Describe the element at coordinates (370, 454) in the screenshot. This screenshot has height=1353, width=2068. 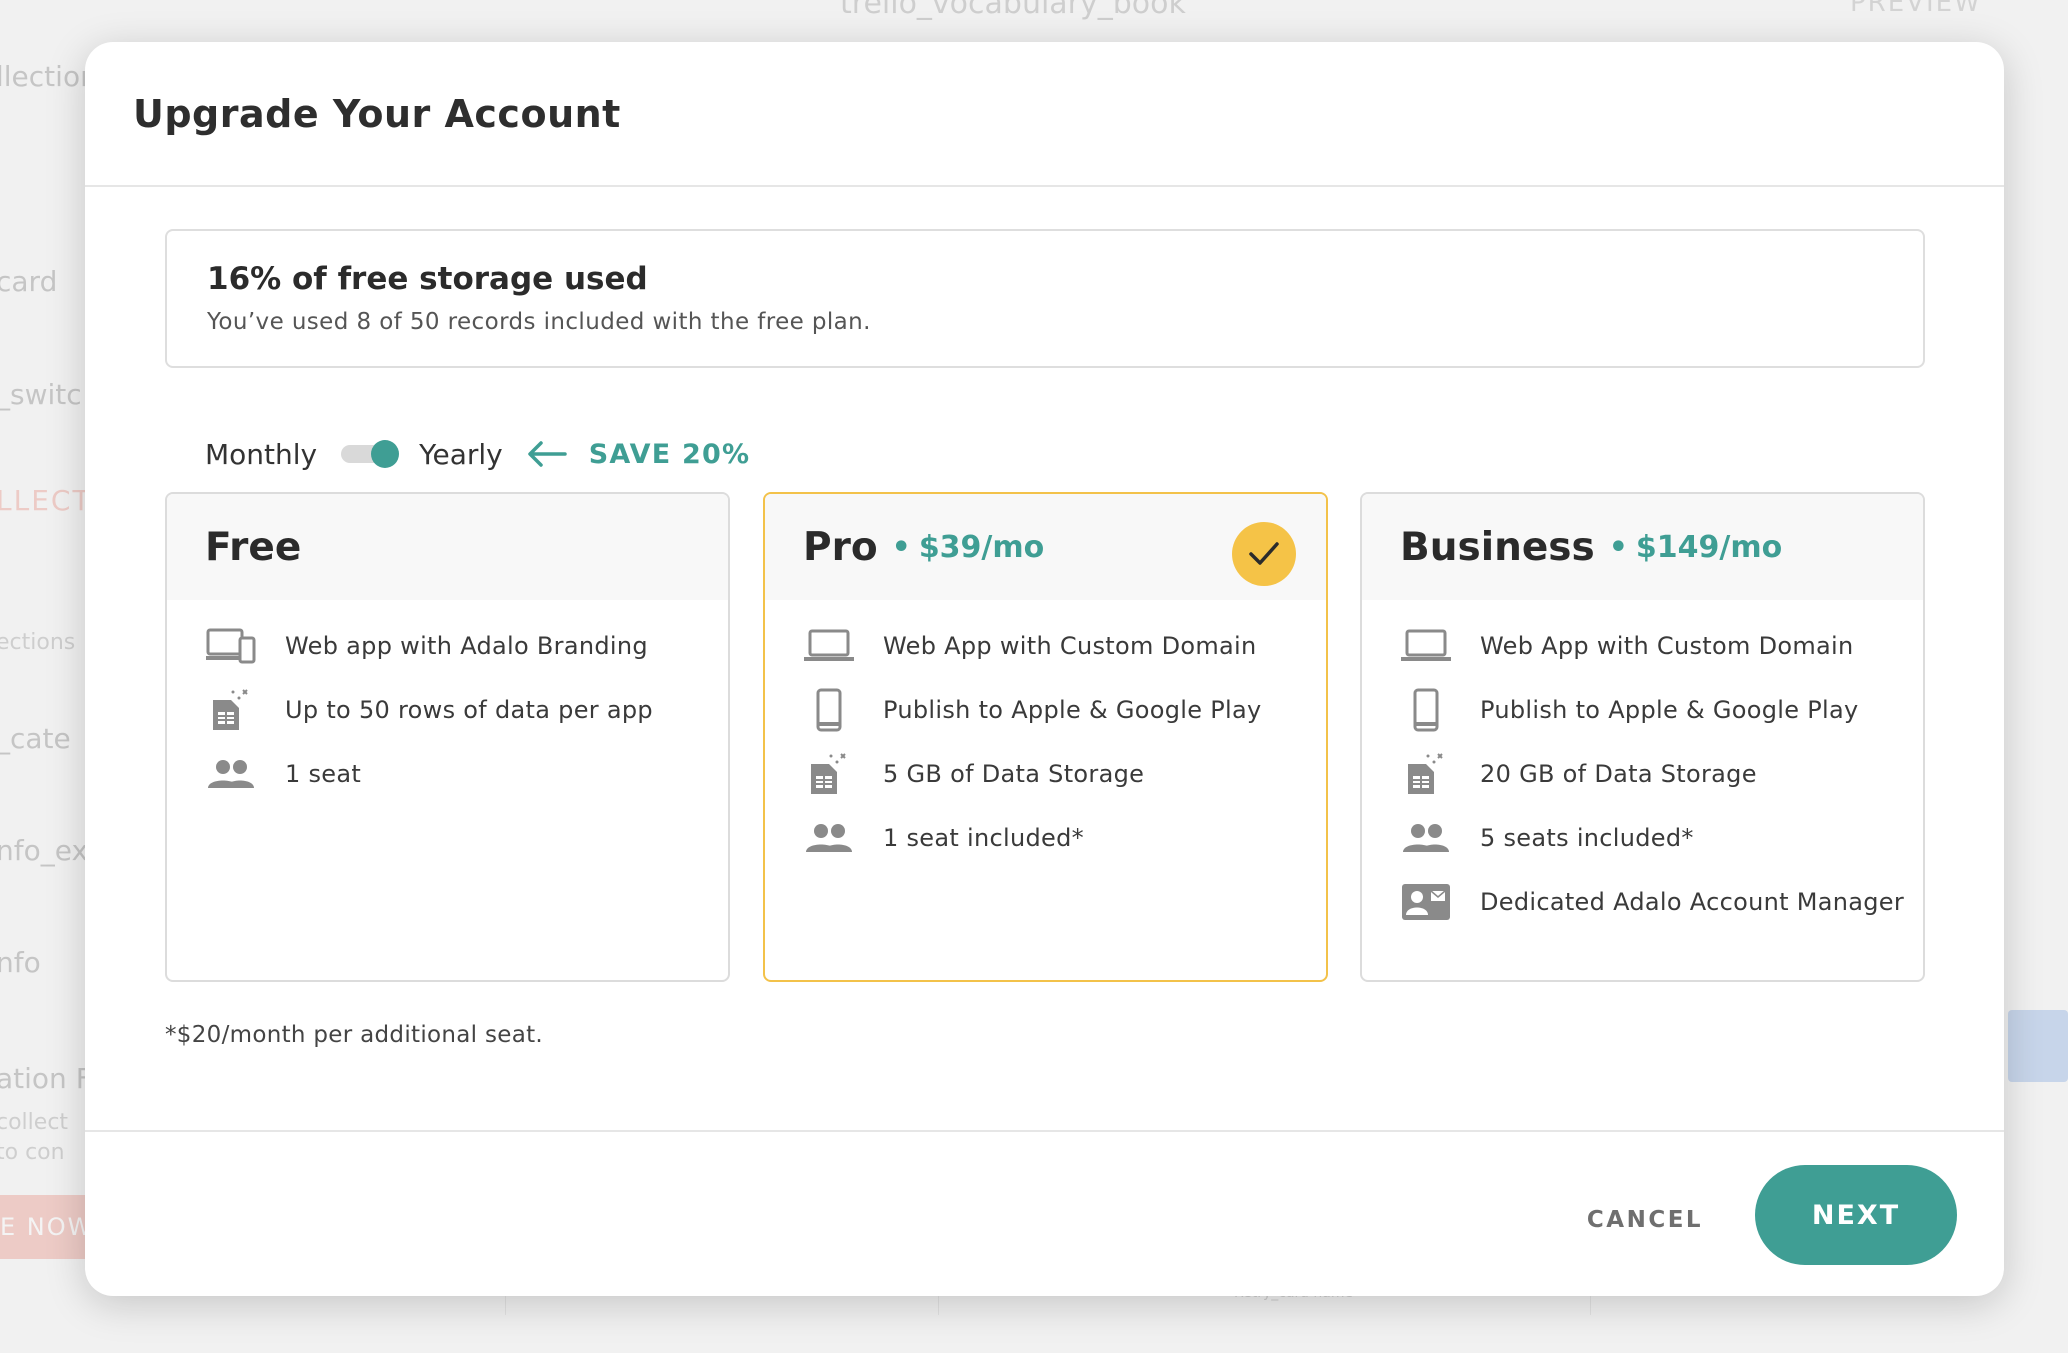
I see `billing-toggle` at that location.